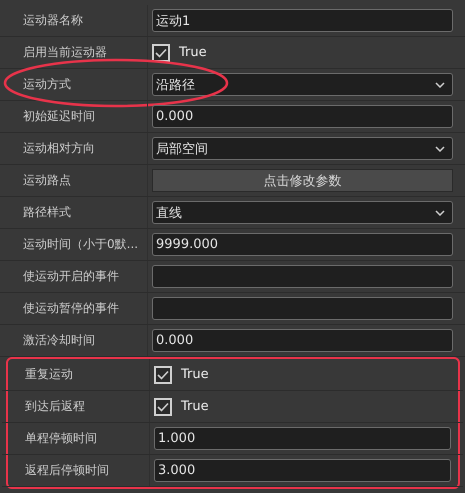 This screenshot has width=465, height=493. What do you see at coordinates (302, 212) in the screenshot?
I see `dropdown: 直线` at bounding box center [302, 212].